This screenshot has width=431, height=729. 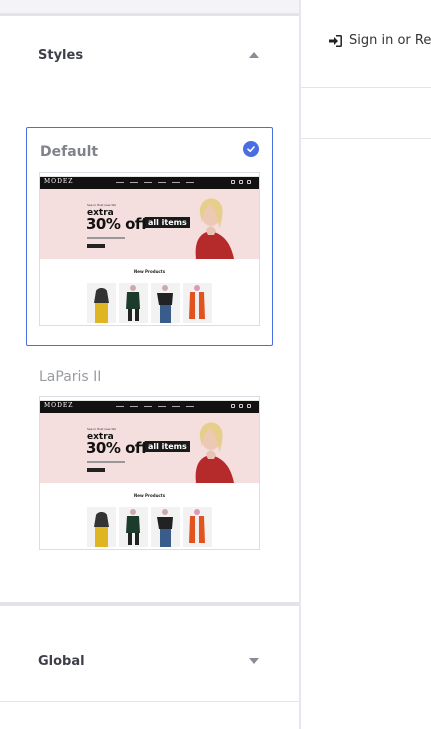 I want to click on store-header: Sign in or Register, so click(x=366, y=44).